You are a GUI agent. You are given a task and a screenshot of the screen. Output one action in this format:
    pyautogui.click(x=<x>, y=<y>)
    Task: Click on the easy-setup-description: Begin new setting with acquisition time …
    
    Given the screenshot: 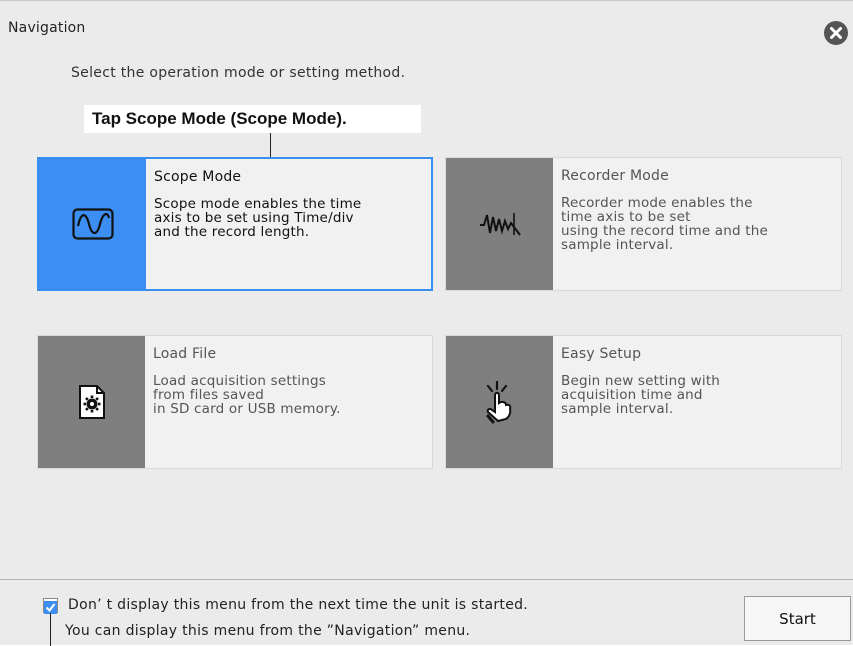 What is the action you would take?
    pyautogui.click(x=641, y=395)
    